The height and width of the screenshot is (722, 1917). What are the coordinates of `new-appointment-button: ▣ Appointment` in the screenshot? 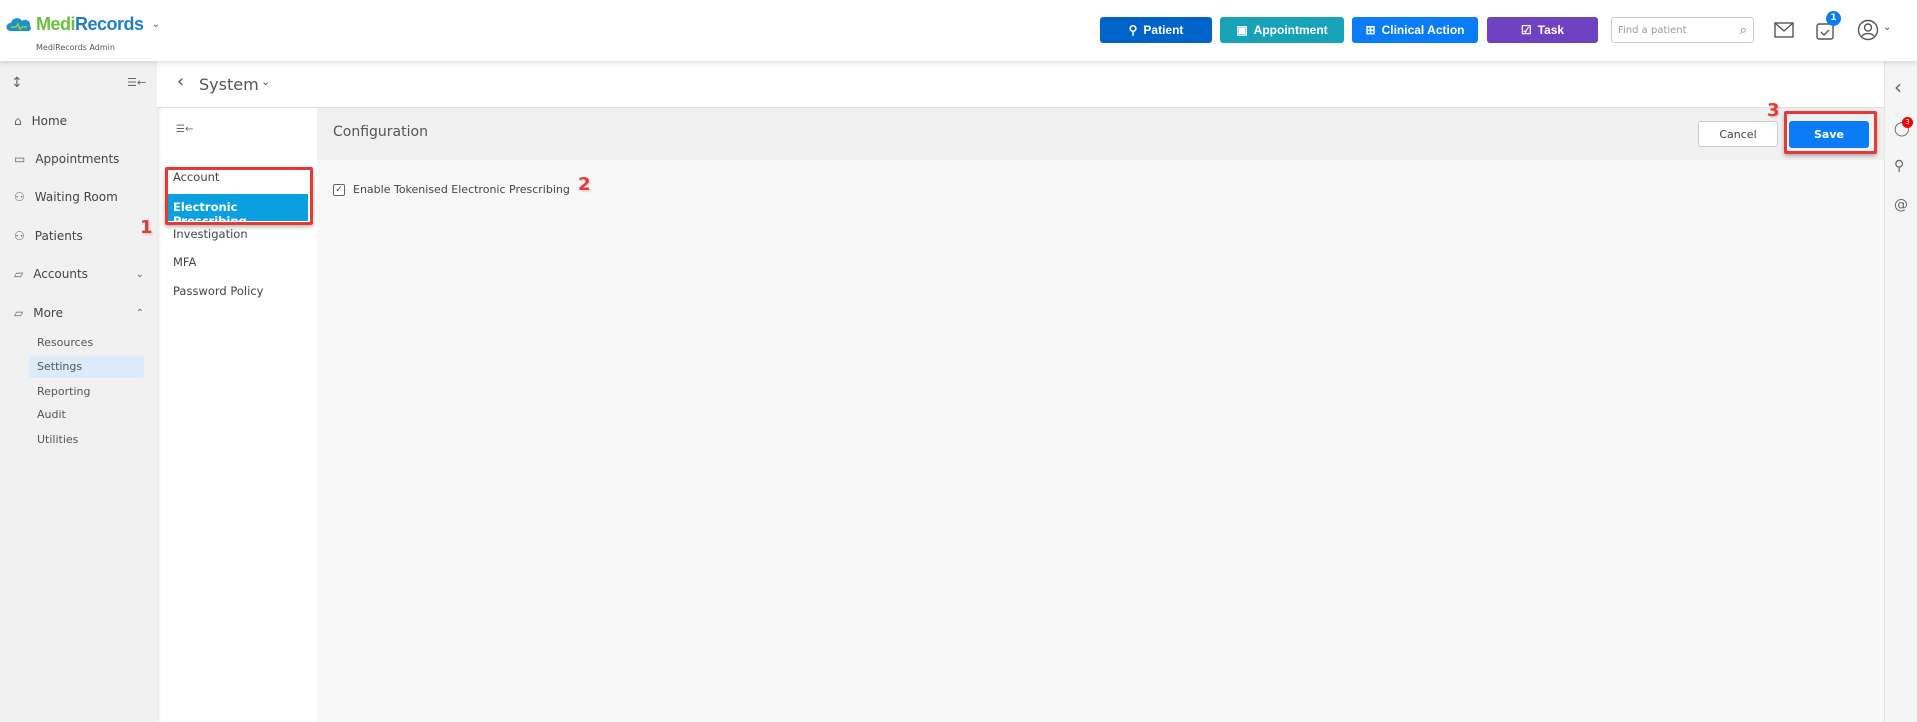 It's located at (1282, 30).